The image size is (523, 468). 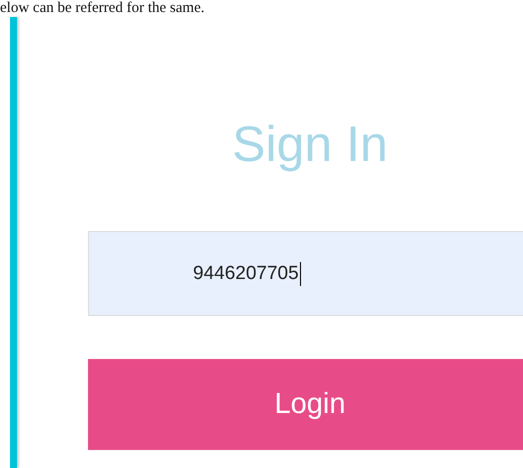 I want to click on sign-in-title: Sign In, so click(x=310, y=144).